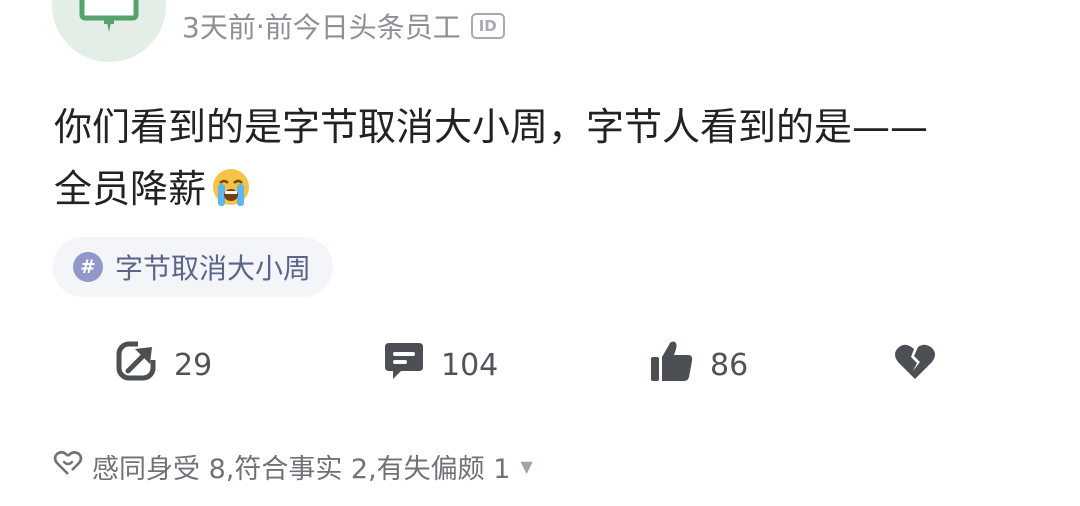  I want to click on chevron-down-icon: ▼, so click(526, 466).